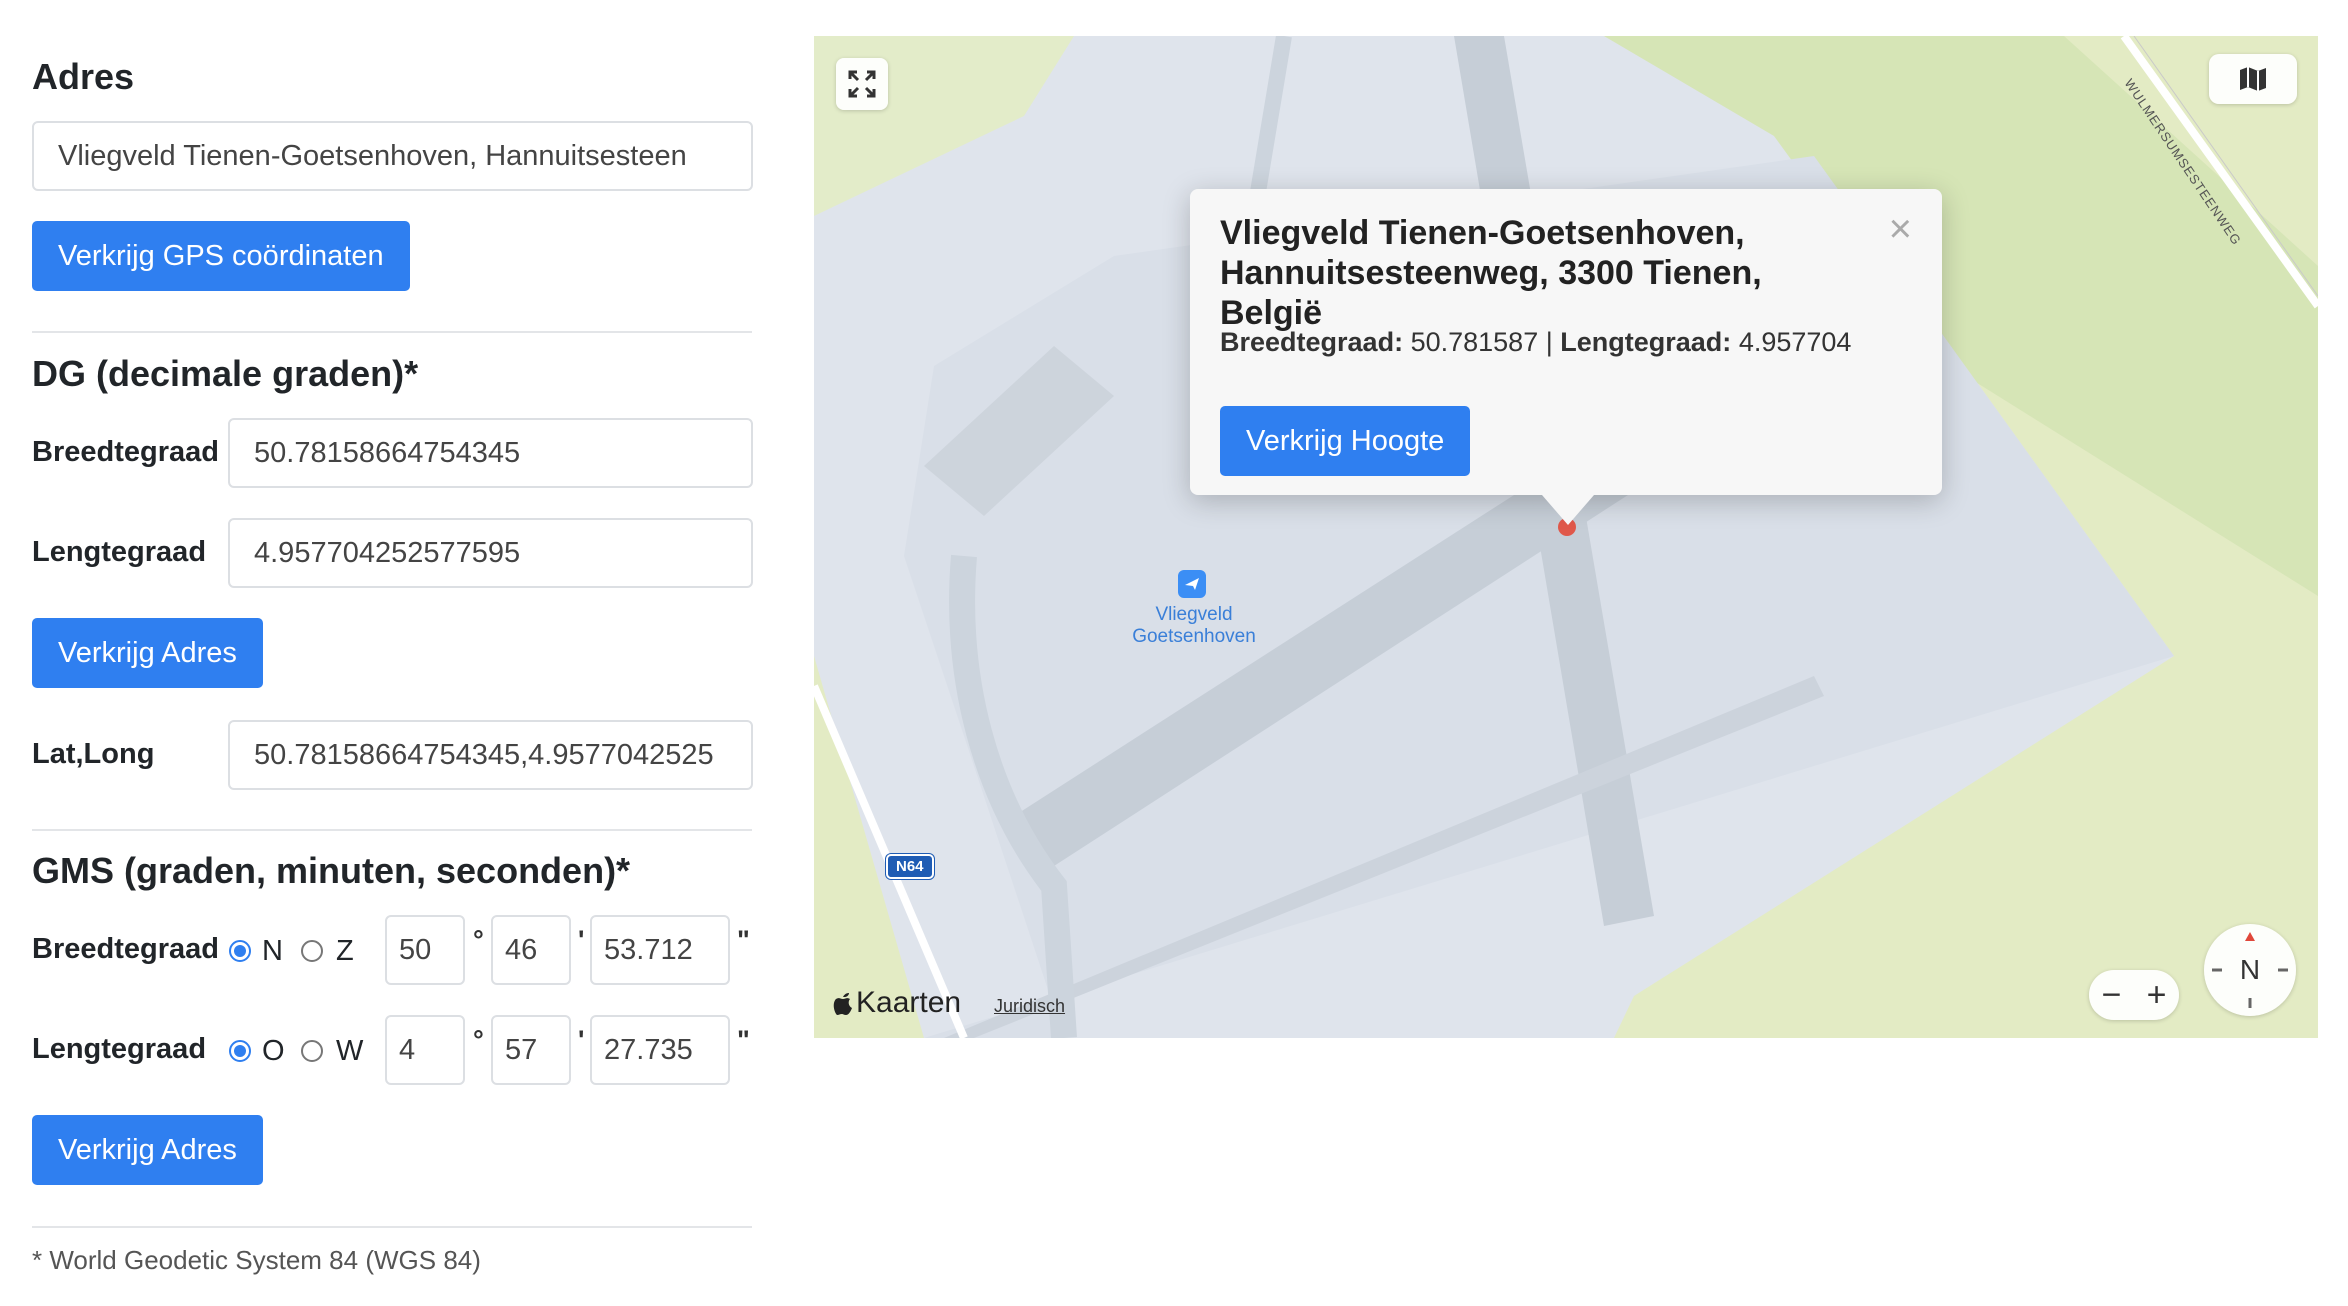 Image resolution: width=2348 pixels, height=1306 pixels. I want to click on popup-lat-value: 50.781587, so click(1474, 342).